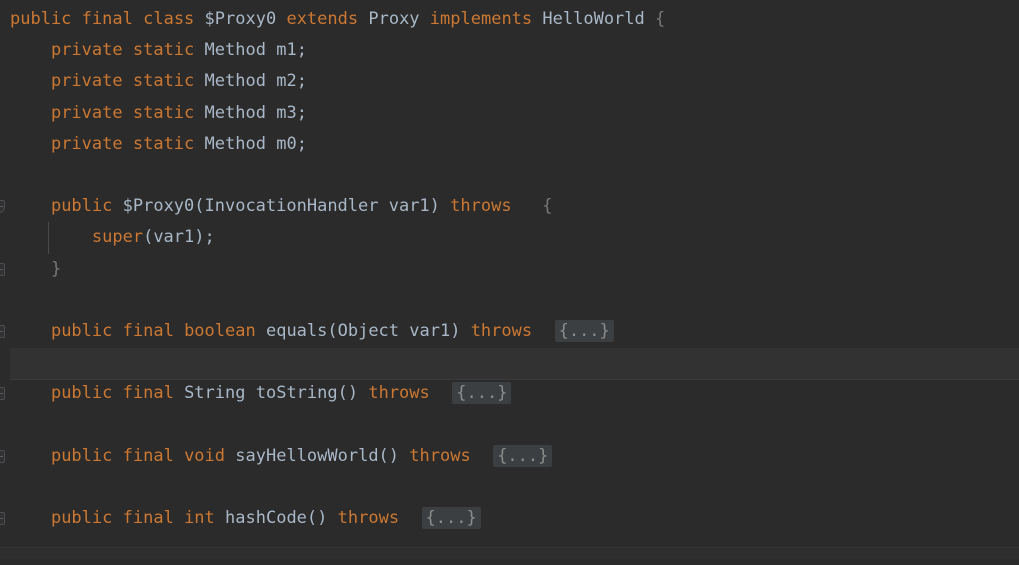  I want to click on code-line: private static Method m2;, so click(509, 81).